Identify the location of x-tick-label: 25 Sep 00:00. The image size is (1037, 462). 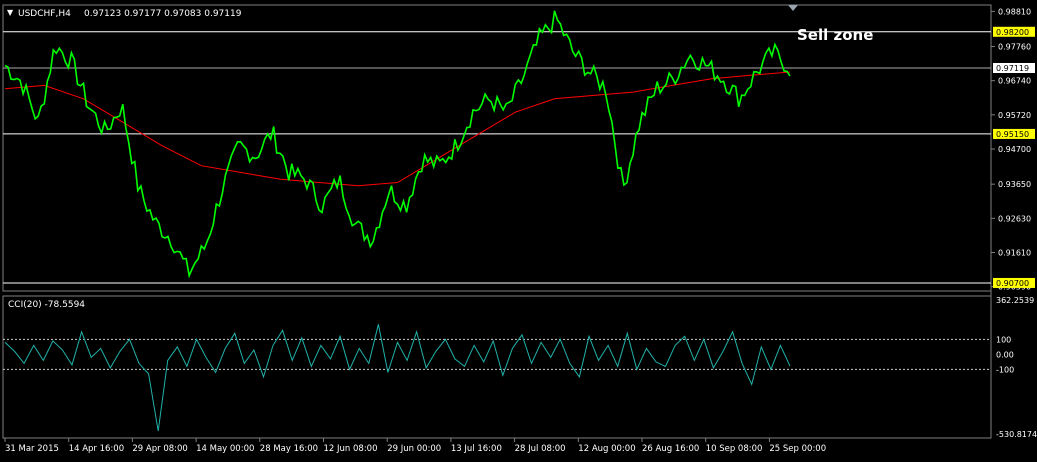
(797, 449).